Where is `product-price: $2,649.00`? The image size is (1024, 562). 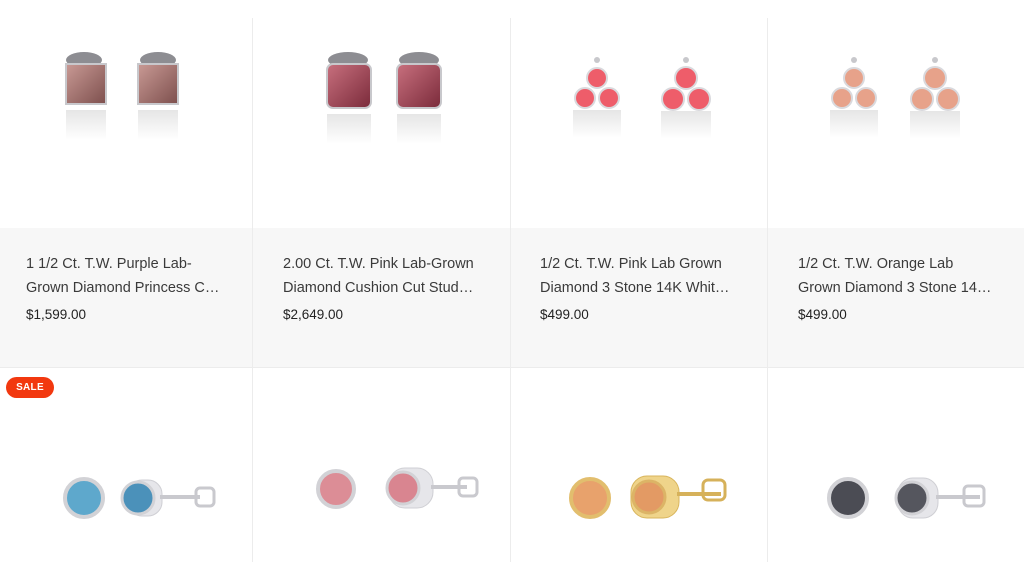
product-price: $2,649.00 is located at coordinates (313, 314).